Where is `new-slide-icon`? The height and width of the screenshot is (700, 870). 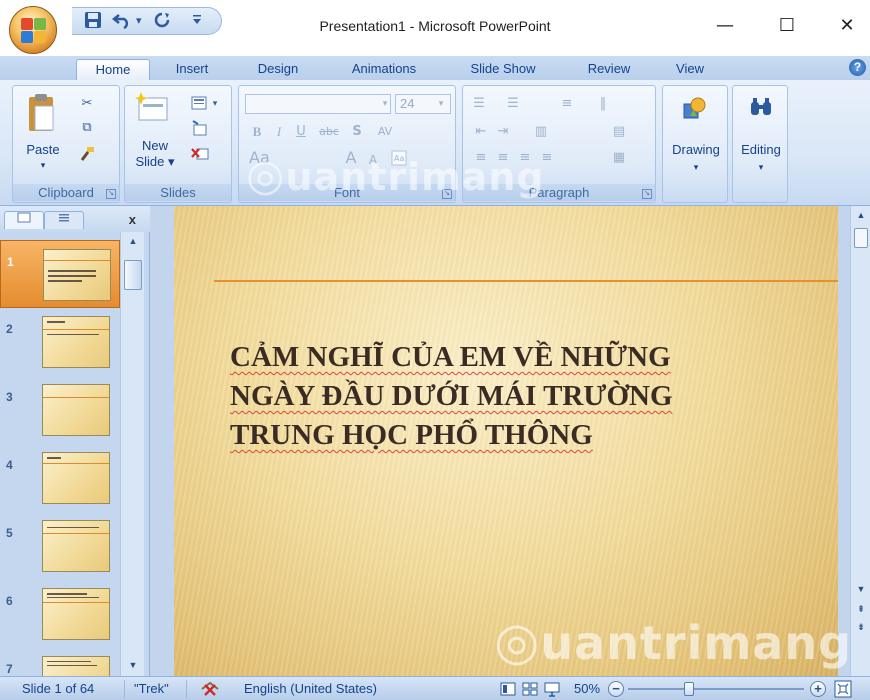
new-slide-icon is located at coordinates (152, 108).